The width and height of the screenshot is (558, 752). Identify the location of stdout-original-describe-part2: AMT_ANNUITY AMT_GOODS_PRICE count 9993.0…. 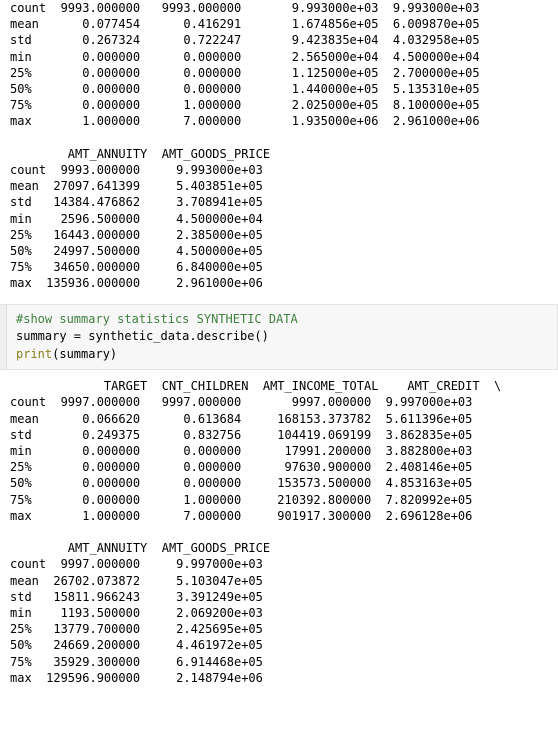
(140, 218).